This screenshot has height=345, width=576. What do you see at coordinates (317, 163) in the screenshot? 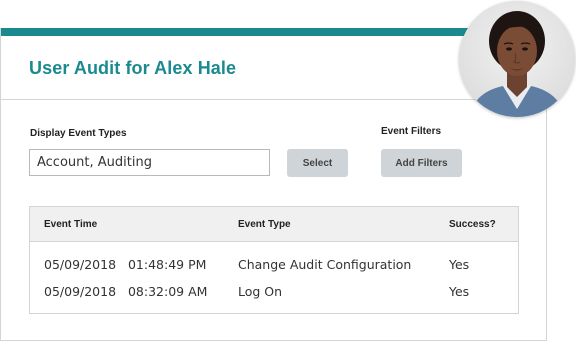
I see `select-button: Select` at bounding box center [317, 163].